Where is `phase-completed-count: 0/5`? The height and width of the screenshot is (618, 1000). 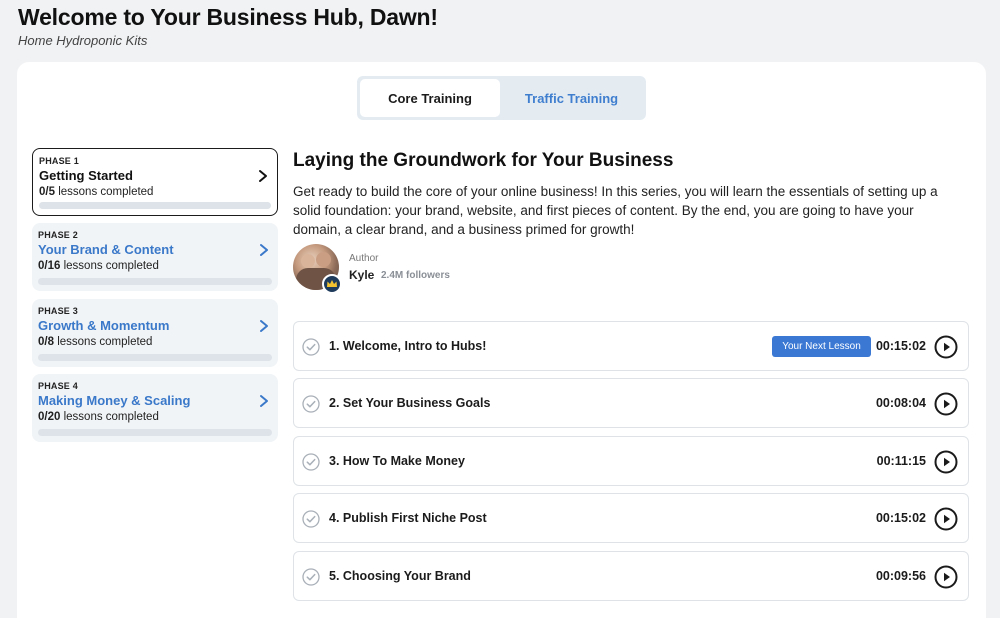 phase-completed-count: 0/5 is located at coordinates (47, 192).